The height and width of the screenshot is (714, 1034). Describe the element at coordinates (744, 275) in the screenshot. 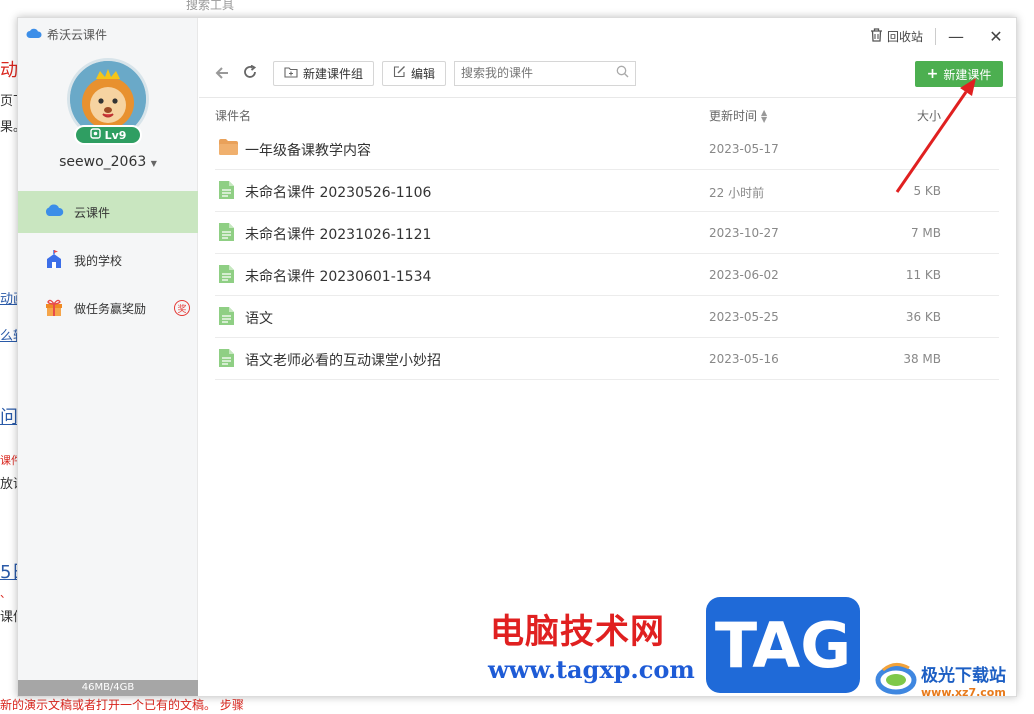

I see `row-time: 2023-06-02` at that location.